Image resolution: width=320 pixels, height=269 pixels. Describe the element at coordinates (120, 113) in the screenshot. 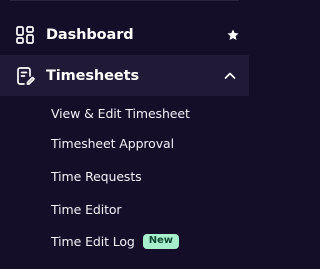

I see `submenu-item-view-edit-timesheet: View & Edit Timesheet` at that location.